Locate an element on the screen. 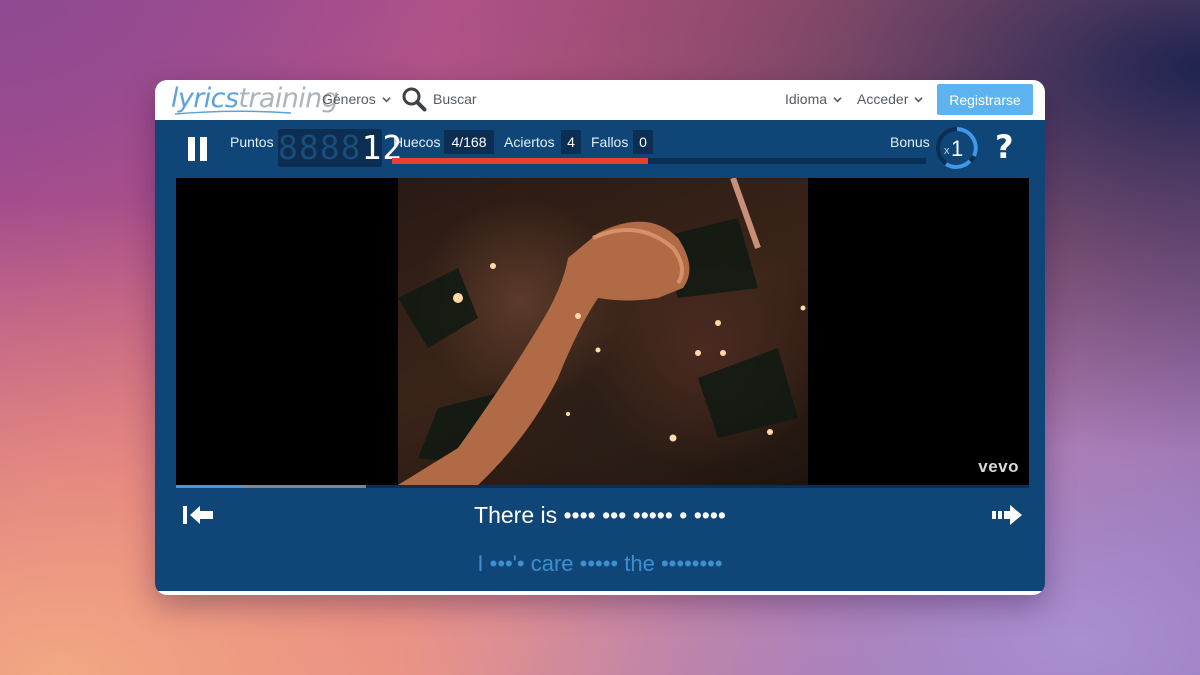 The width and height of the screenshot is (1200, 675). skip-forward-icon is located at coordinates (1007, 515).